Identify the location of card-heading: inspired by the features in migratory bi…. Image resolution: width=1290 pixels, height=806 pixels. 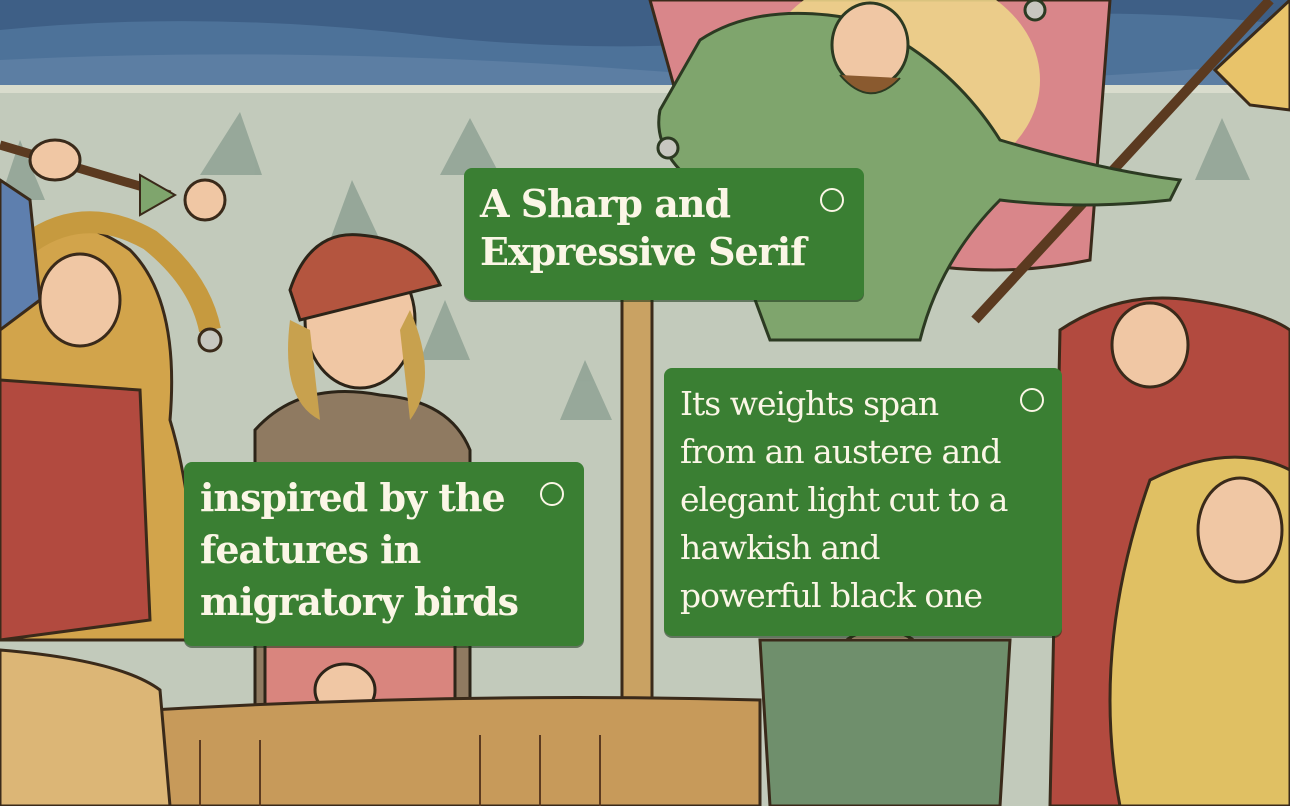
(359, 549).